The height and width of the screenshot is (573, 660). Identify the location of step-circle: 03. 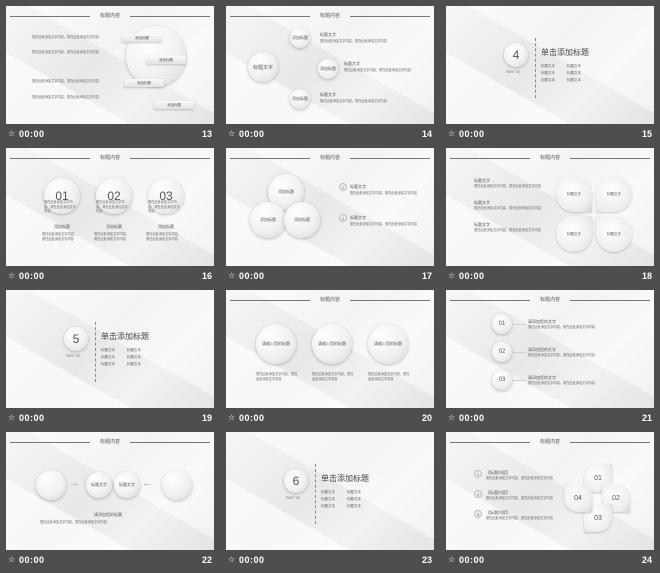
(502, 380).